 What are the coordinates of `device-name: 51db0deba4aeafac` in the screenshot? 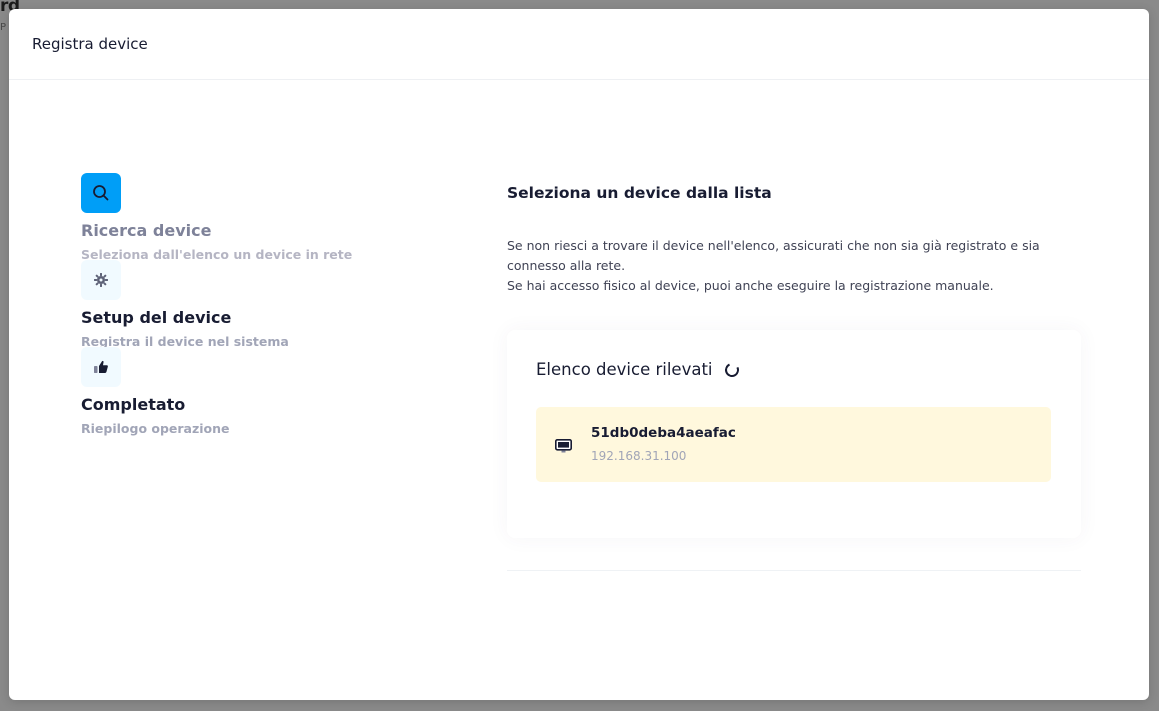 It's located at (663, 433).